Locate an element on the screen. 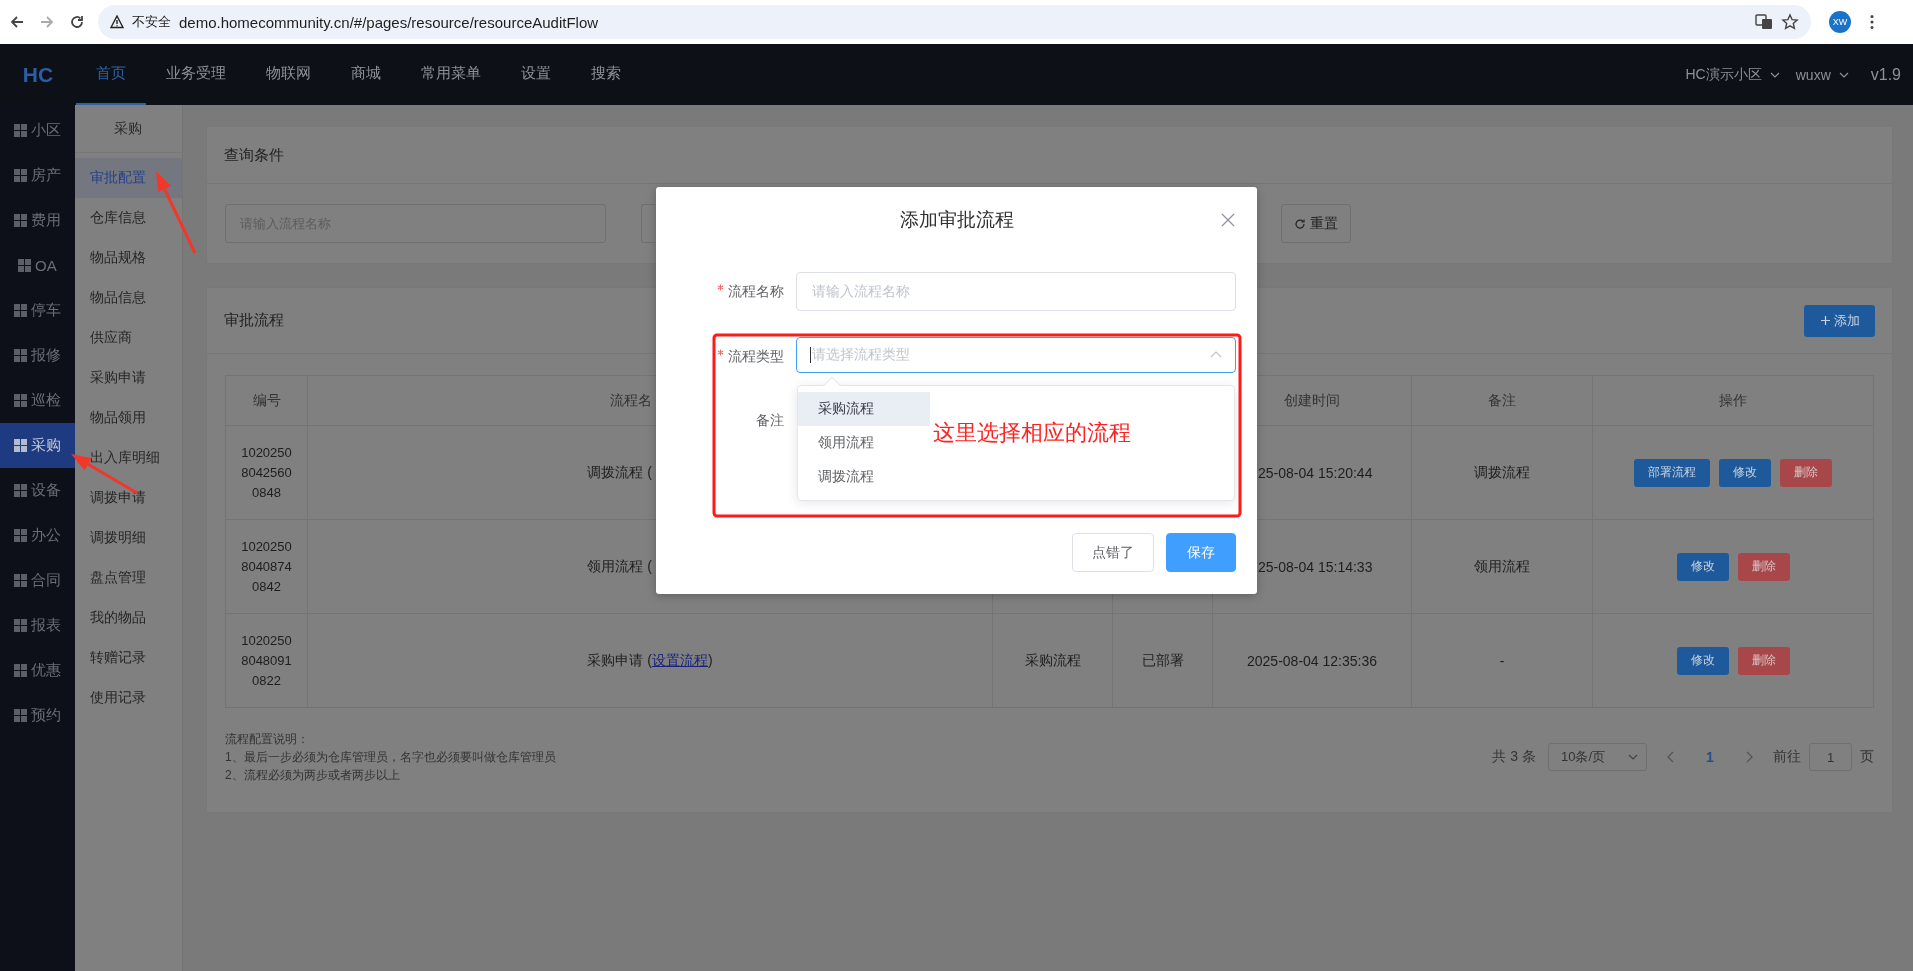 The height and width of the screenshot is (971, 1913). translate-icon is located at coordinates (1764, 22).